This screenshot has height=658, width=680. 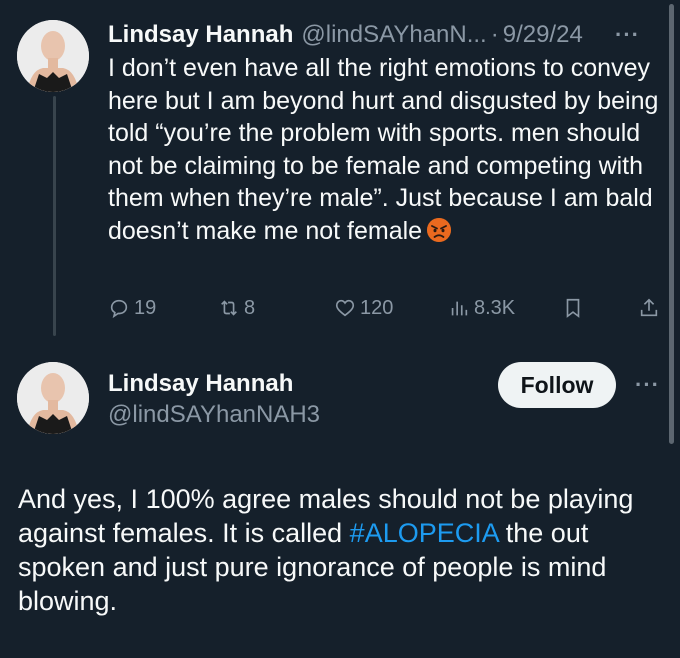 I want to click on views-icon, so click(x=459, y=308).